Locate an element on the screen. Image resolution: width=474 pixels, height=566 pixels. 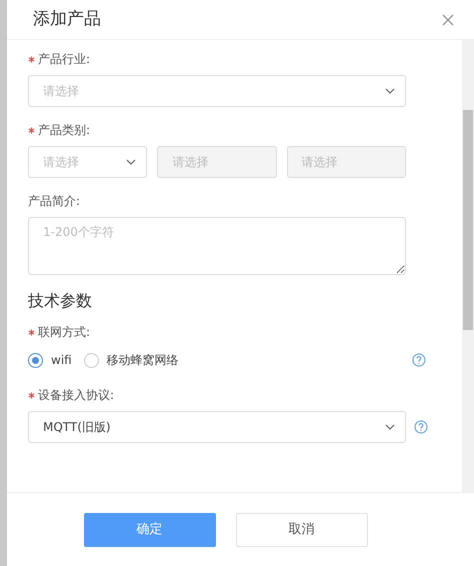
text-area: 1-200个字符 is located at coordinates (217, 246).